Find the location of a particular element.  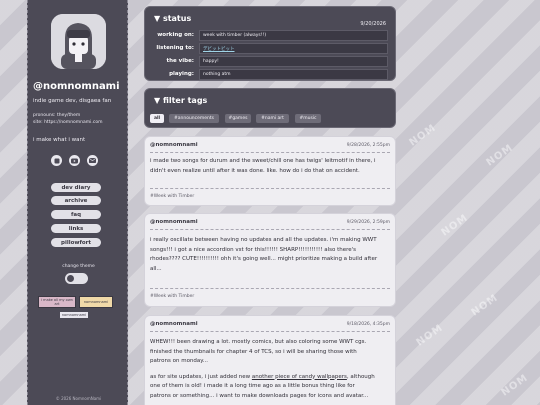

nav-archive: archive is located at coordinates (76, 200).